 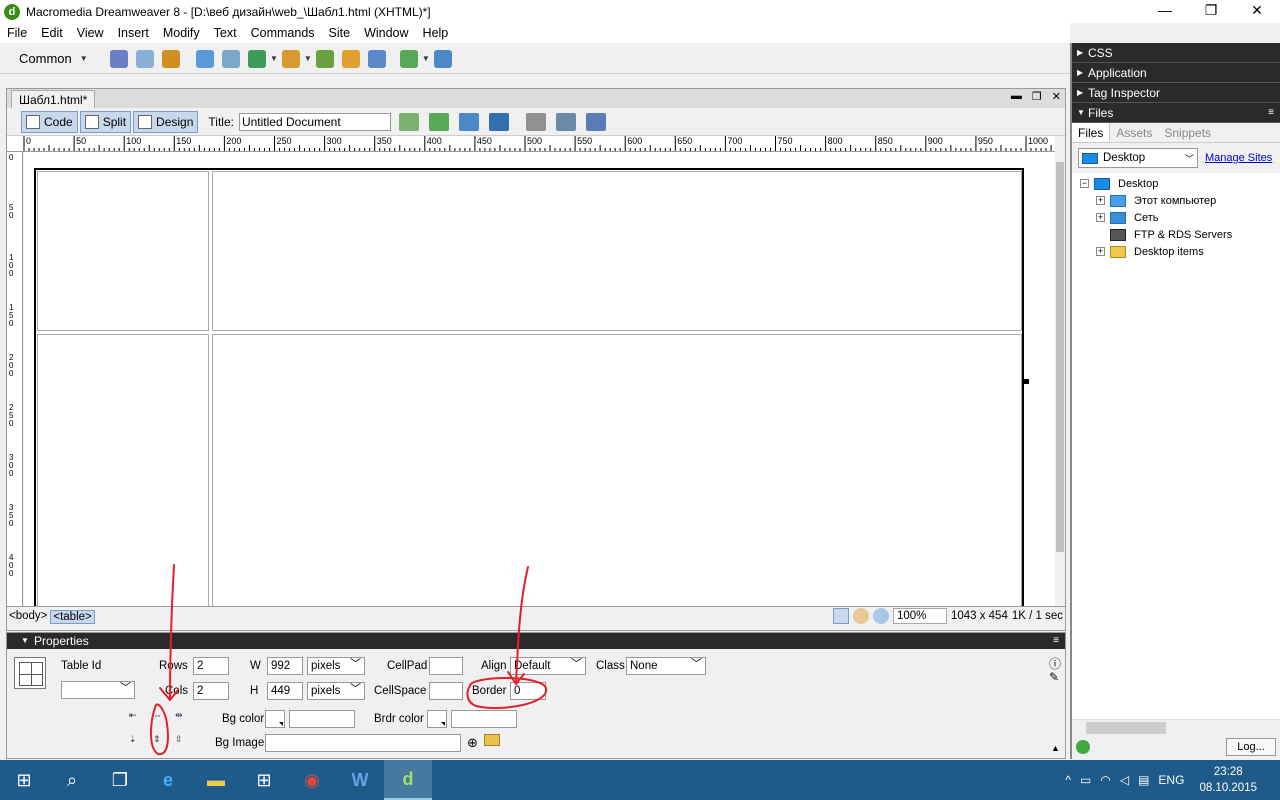 What do you see at coordinates (408, 58) in the screenshot?
I see `templates-icon` at bounding box center [408, 58].